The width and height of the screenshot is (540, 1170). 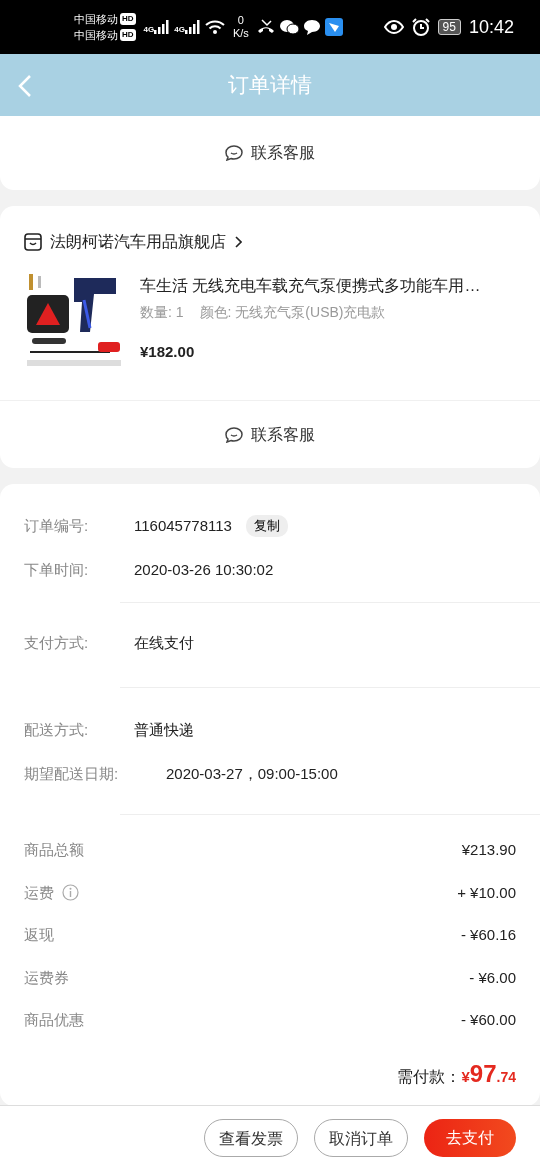 I want to click on fee-label: 运费券, so click(x=46, y=977).